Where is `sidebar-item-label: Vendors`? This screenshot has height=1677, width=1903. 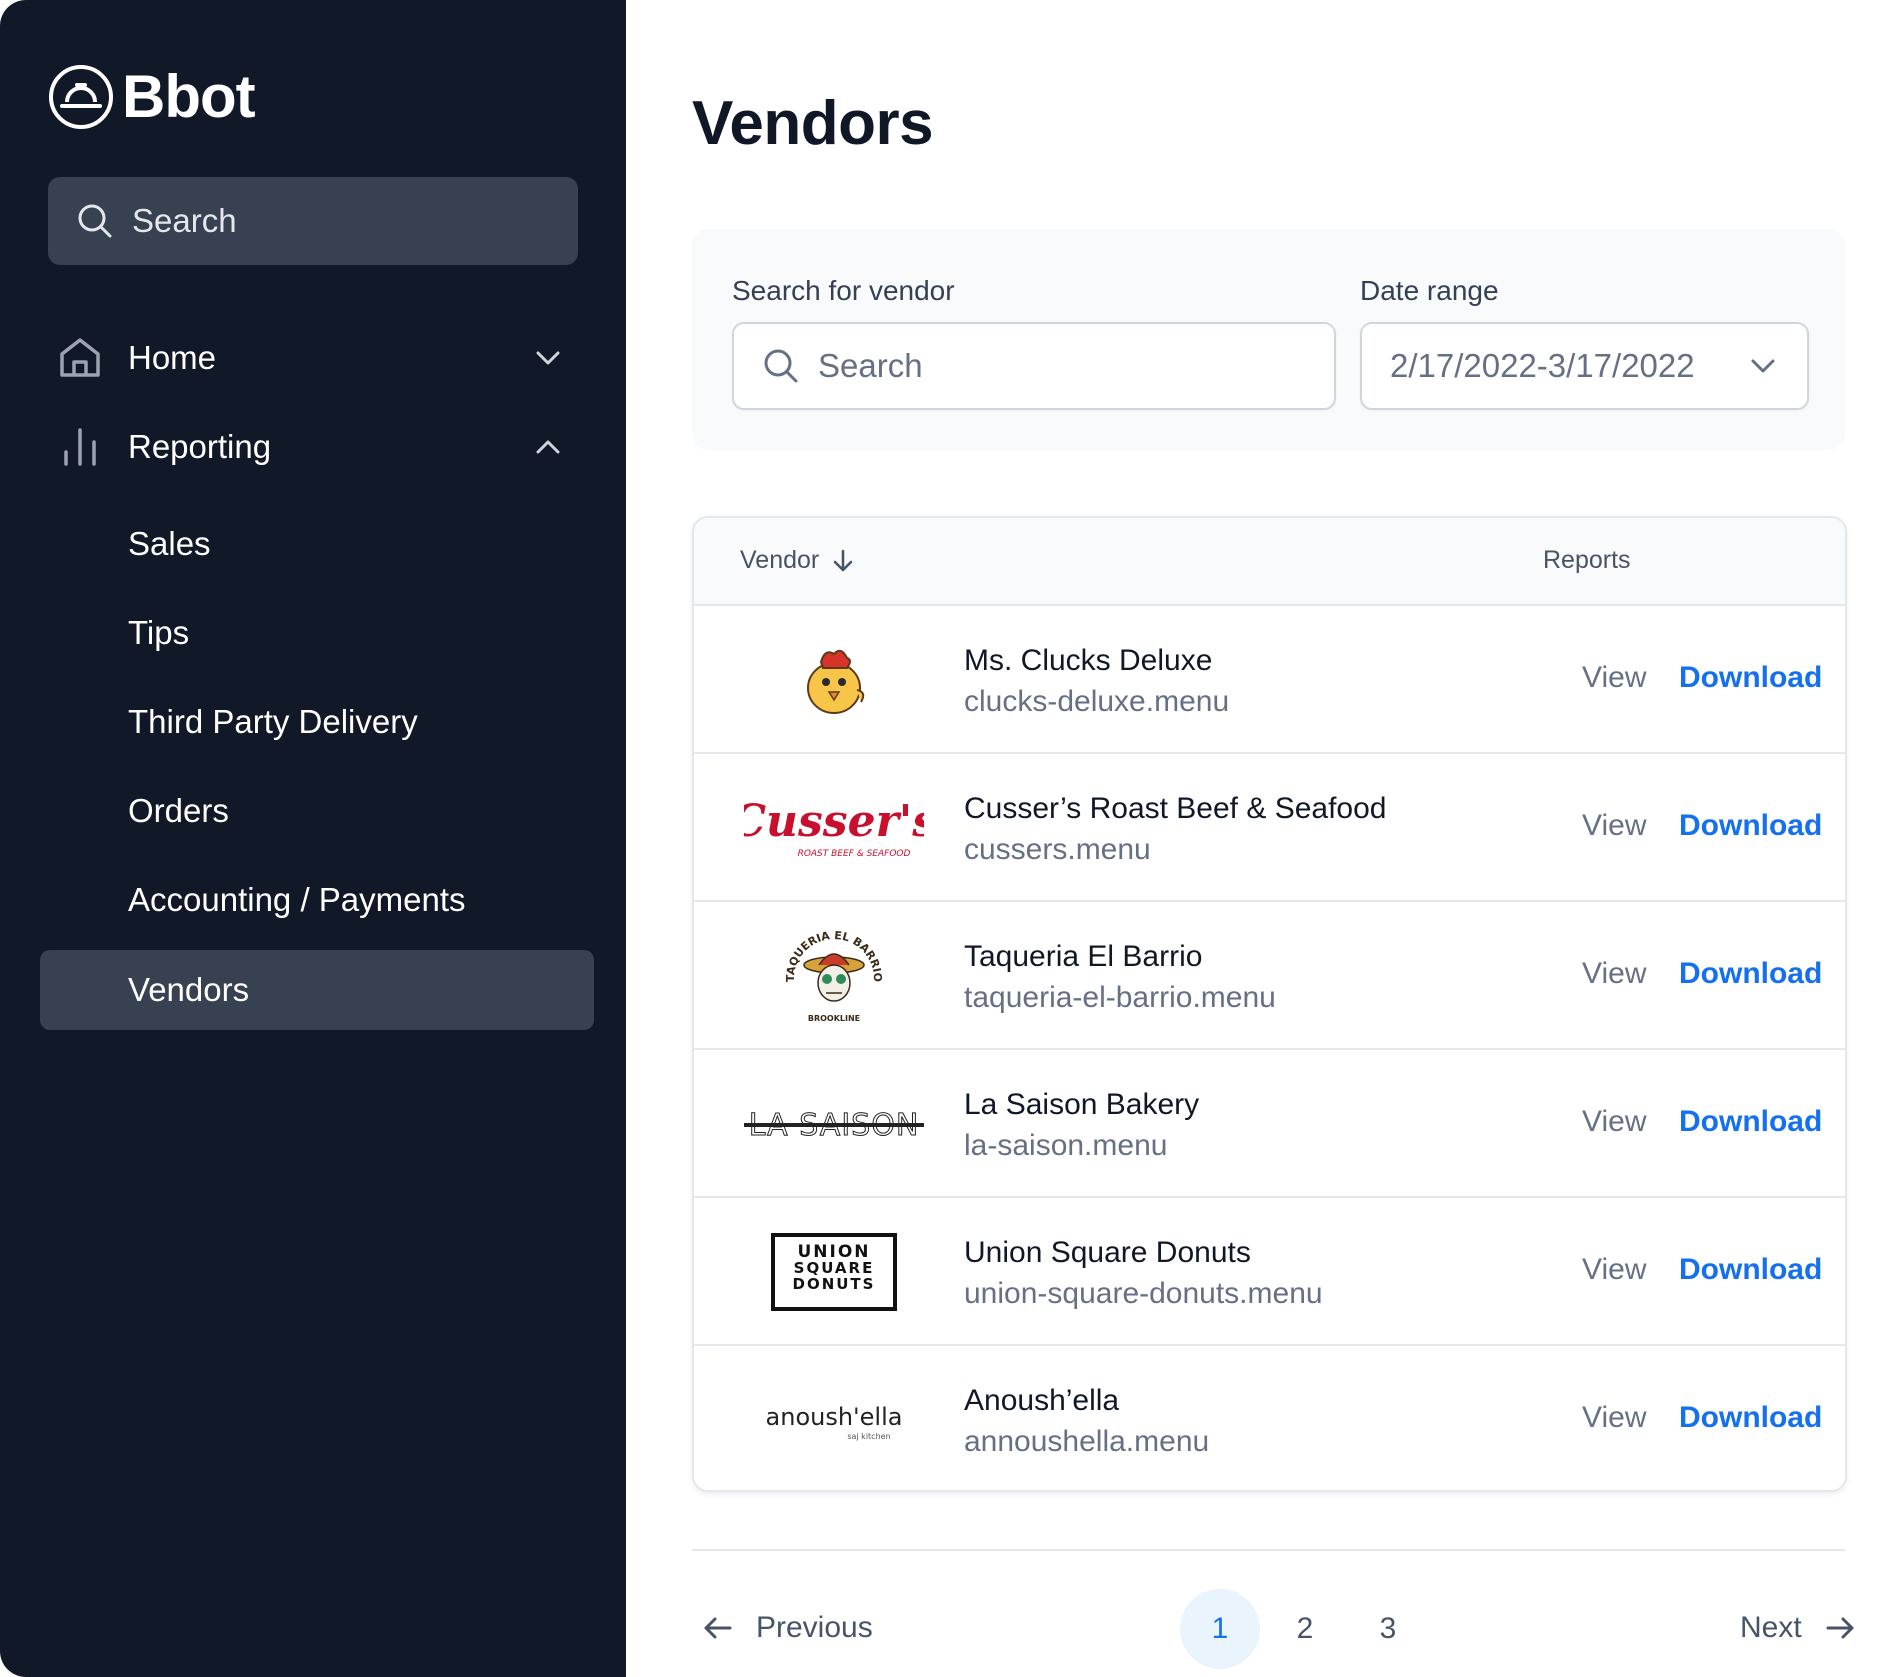 sidebar-item-label: Vendors is located at coordinates (189, 989).